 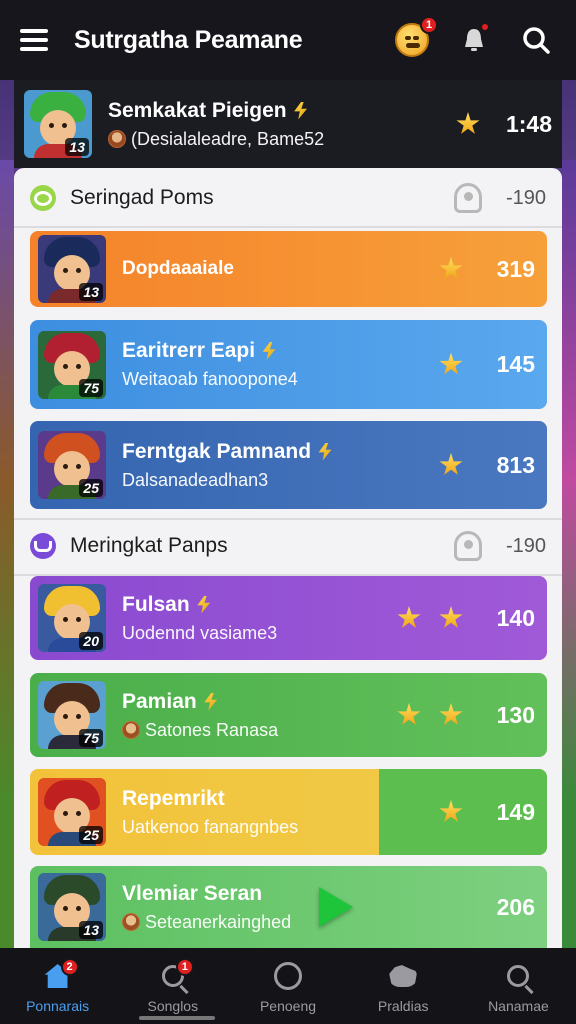 I want to click on bell-dot, so click(x=485, y=27).